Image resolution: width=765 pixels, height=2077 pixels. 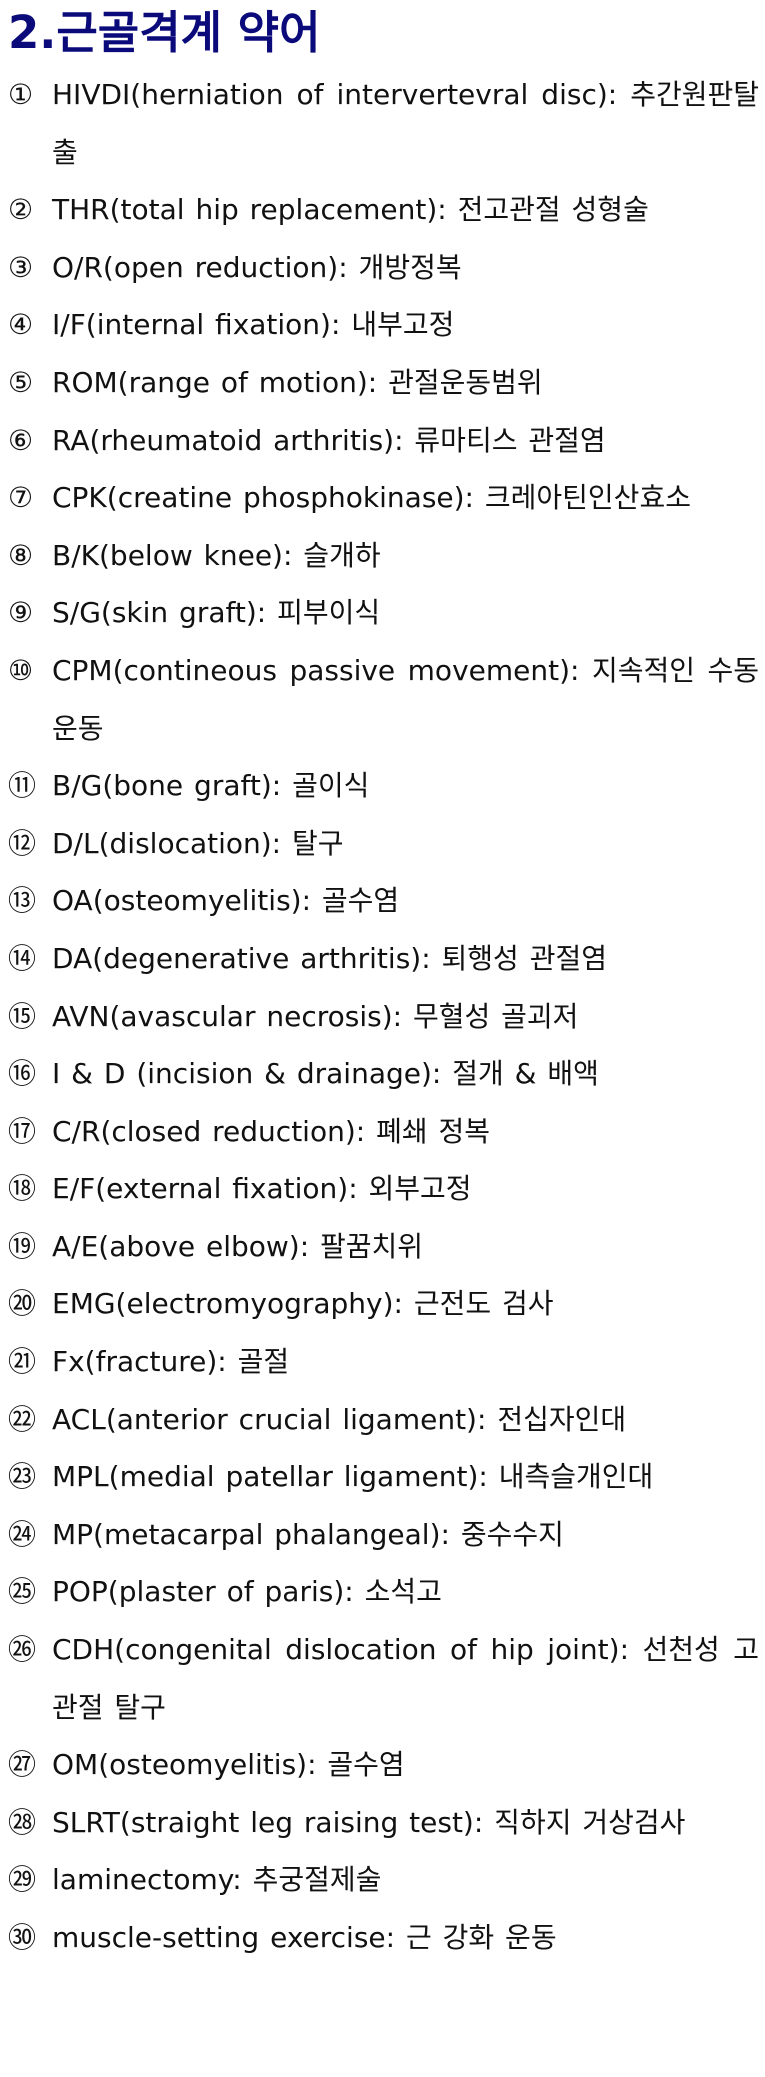 What do you see at coordinates (22, 1189) in the screenshot?
I see `item-number: ⑱` at bounding box center [22, 1189].